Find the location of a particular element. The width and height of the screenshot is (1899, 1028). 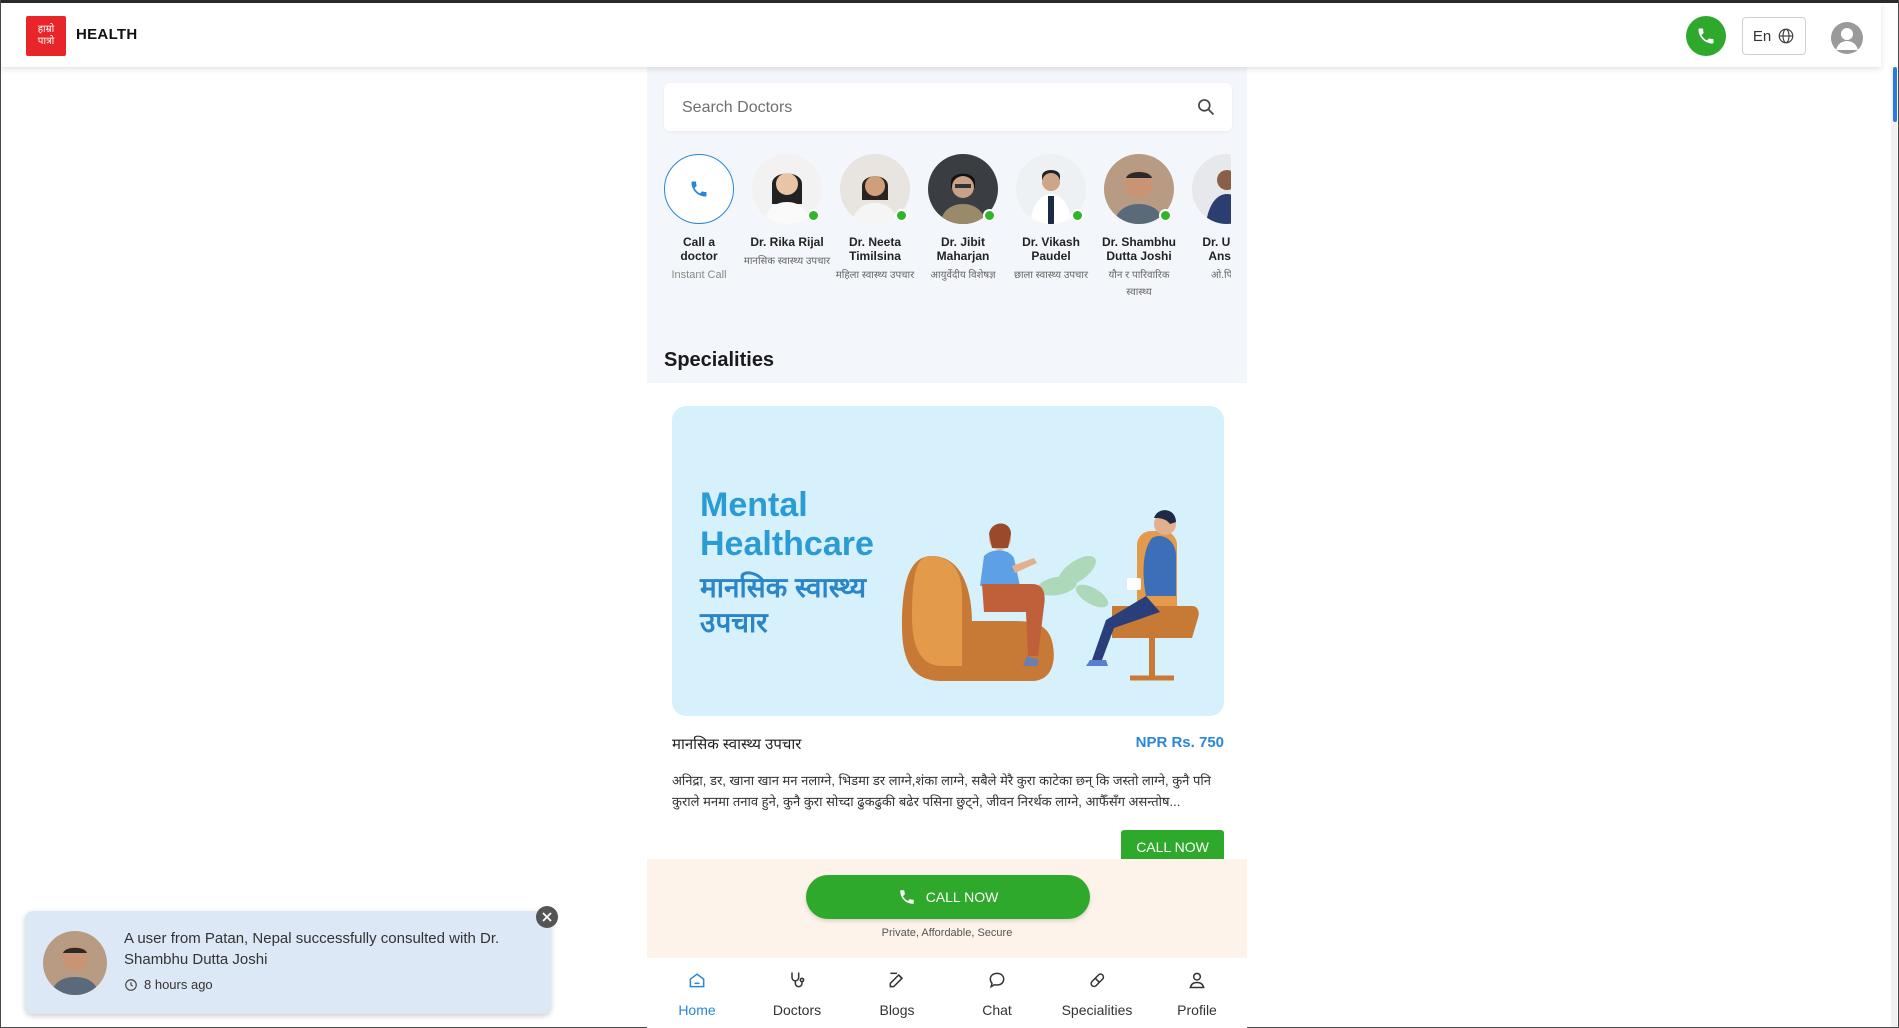

search-bar is located at coordinates (948, 108).